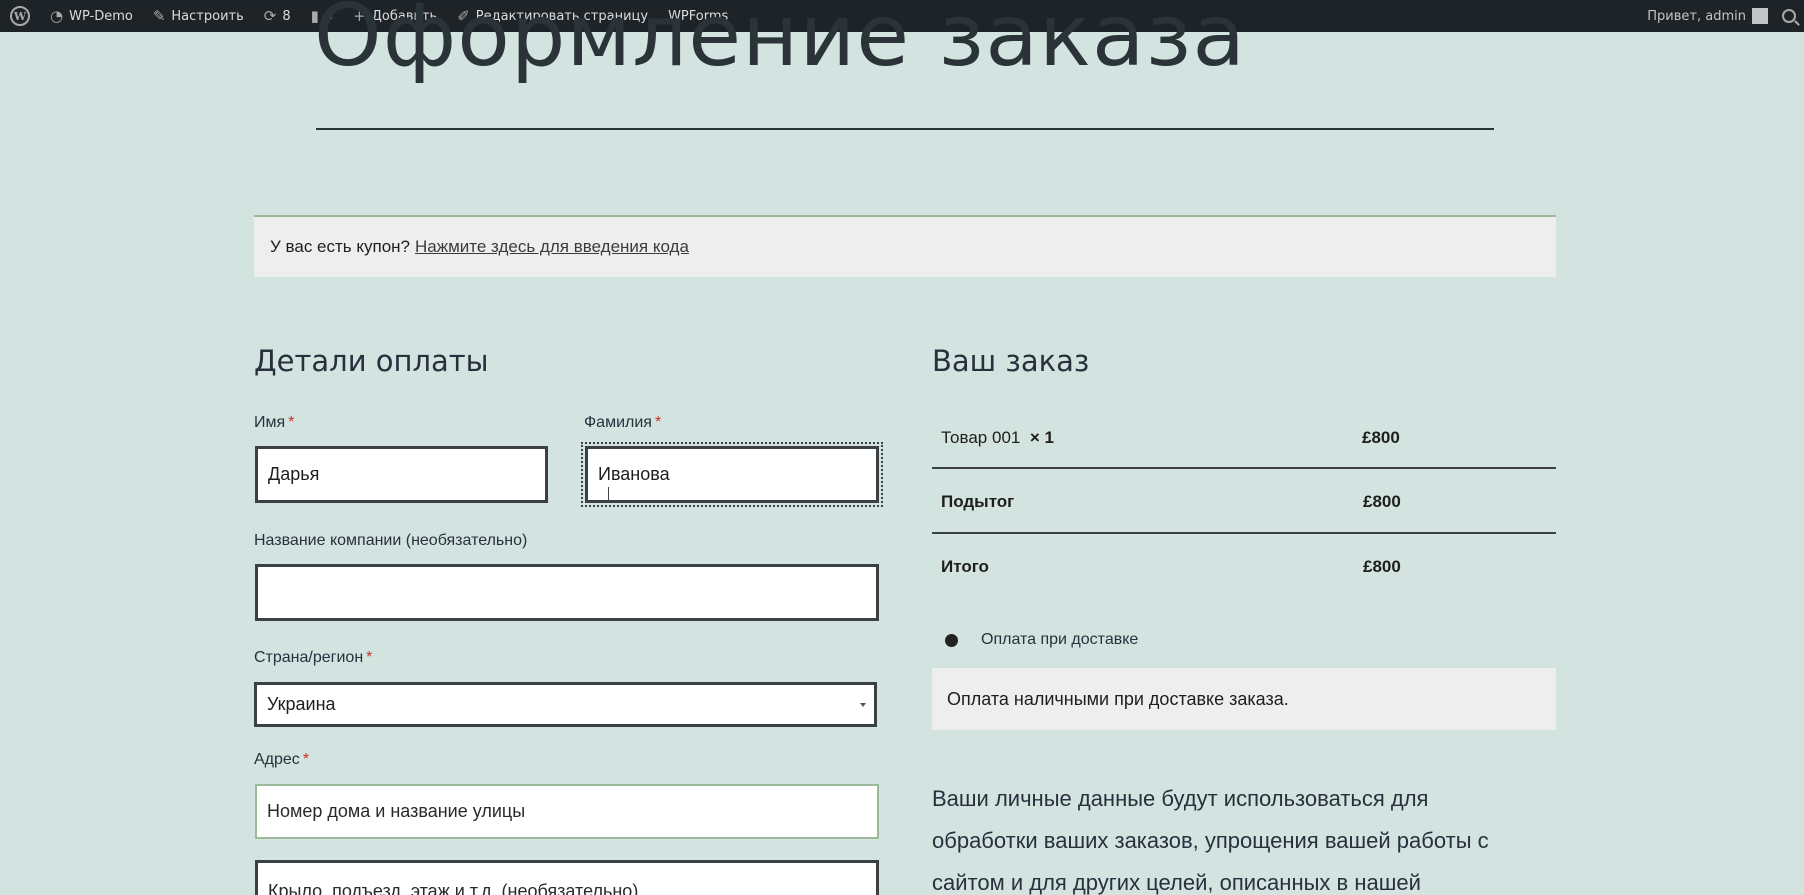 The width and height of the screenshot is (1804, 895). Describe the element at coordinates (567, 592) in the screenshot. I see `company-input` at that location.